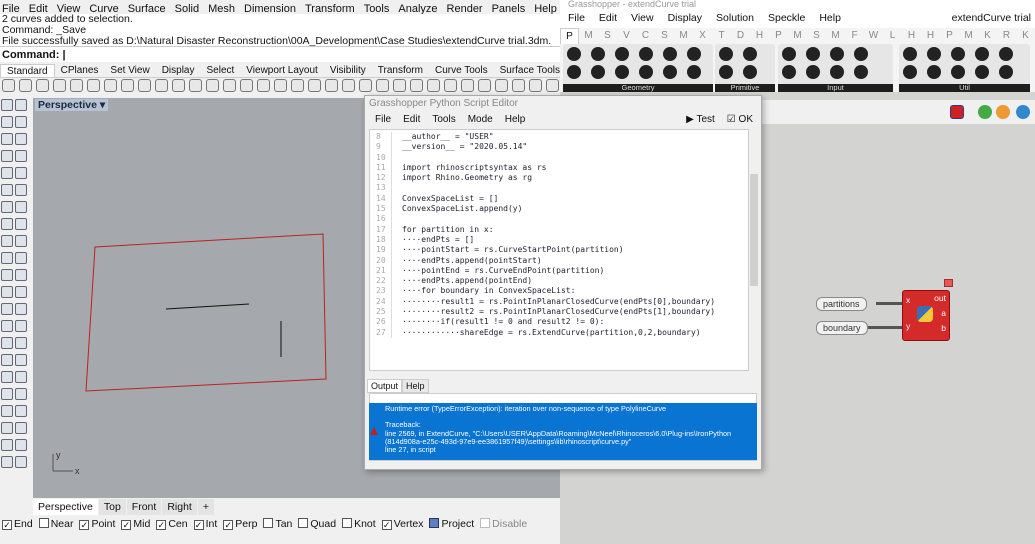  What do you see at coordinates (685, 19) in the screenshot?
I see `gh-menu-display: Display` at bounding box center [685, 19].